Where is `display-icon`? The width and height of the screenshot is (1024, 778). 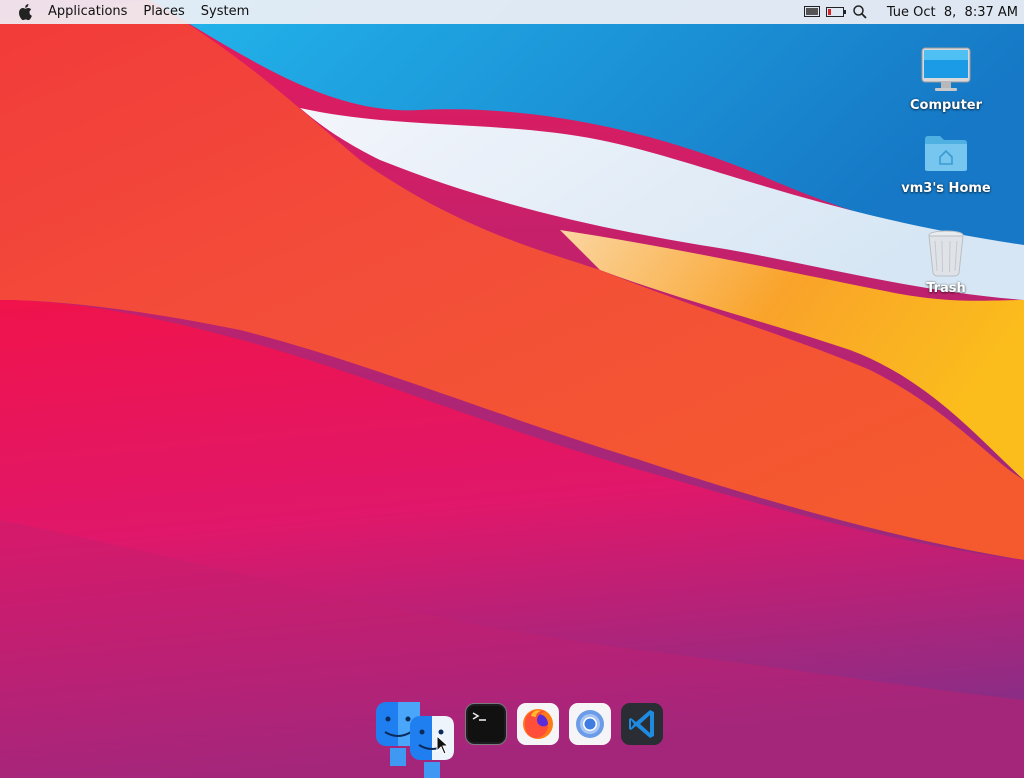
display-icon is located at coordinates (812, 12).